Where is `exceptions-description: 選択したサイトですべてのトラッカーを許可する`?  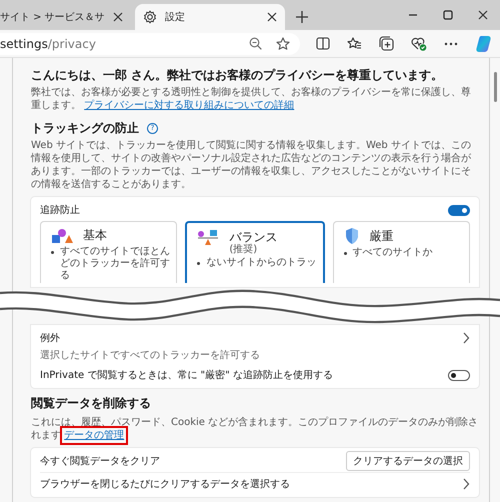
exceptions-description: 選択したサイトですべてのトラッカーを許可する is located at coordinates (150, 355).